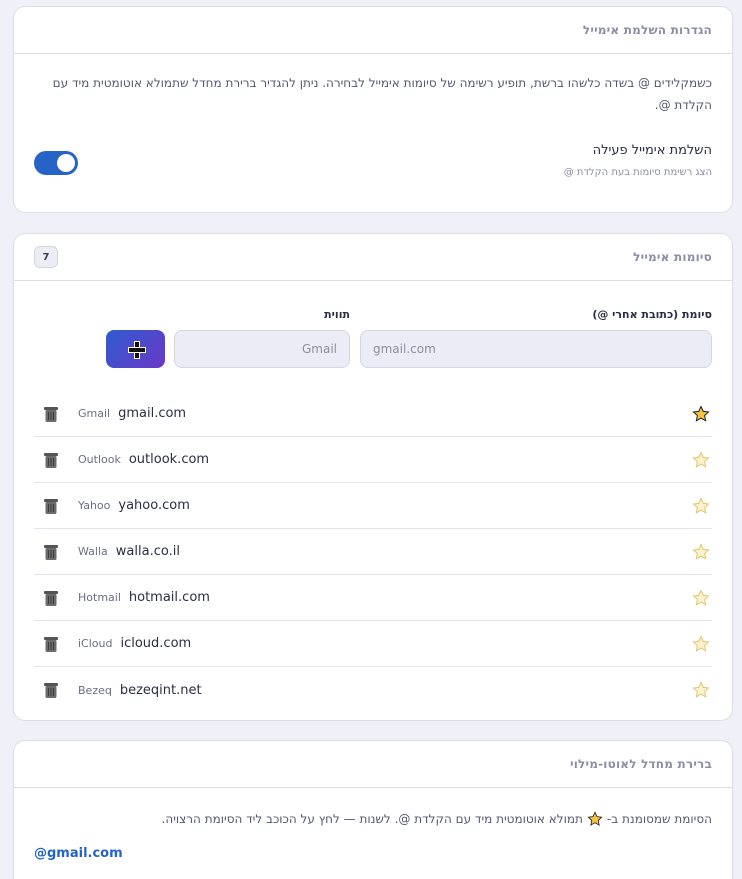 The height and width of the screenshot is (879, 742). Describe the element at coordinates (121, 460) in the screenshot. I see `suffix-row-left: Outlook outlook.com` at that location.